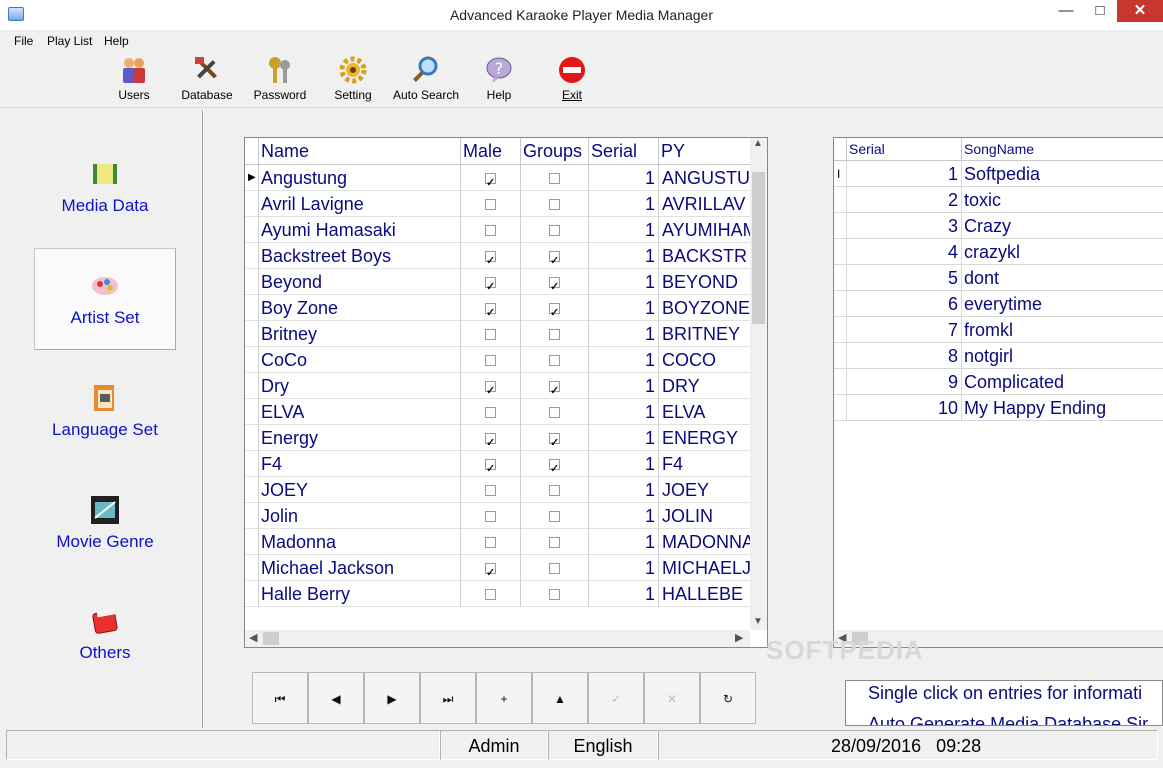 The height and width of the screenshot is (768, 1163). I want to click on cell-py: AVRILLAV, so click(705, 204).